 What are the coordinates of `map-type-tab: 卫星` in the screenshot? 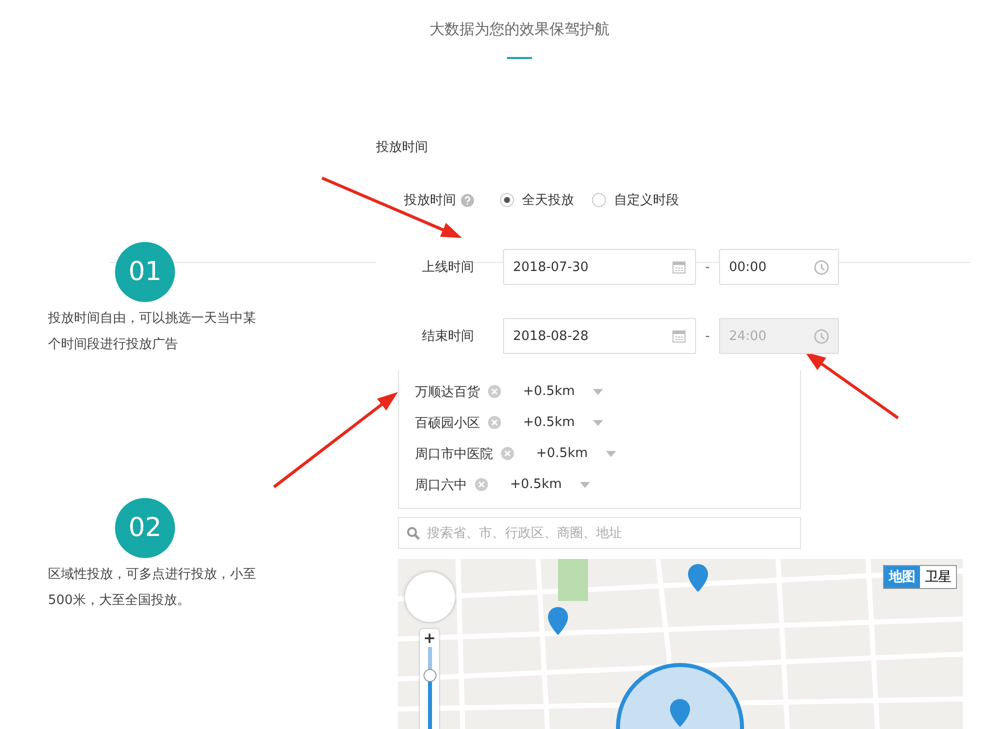 It's located at (938, 577).